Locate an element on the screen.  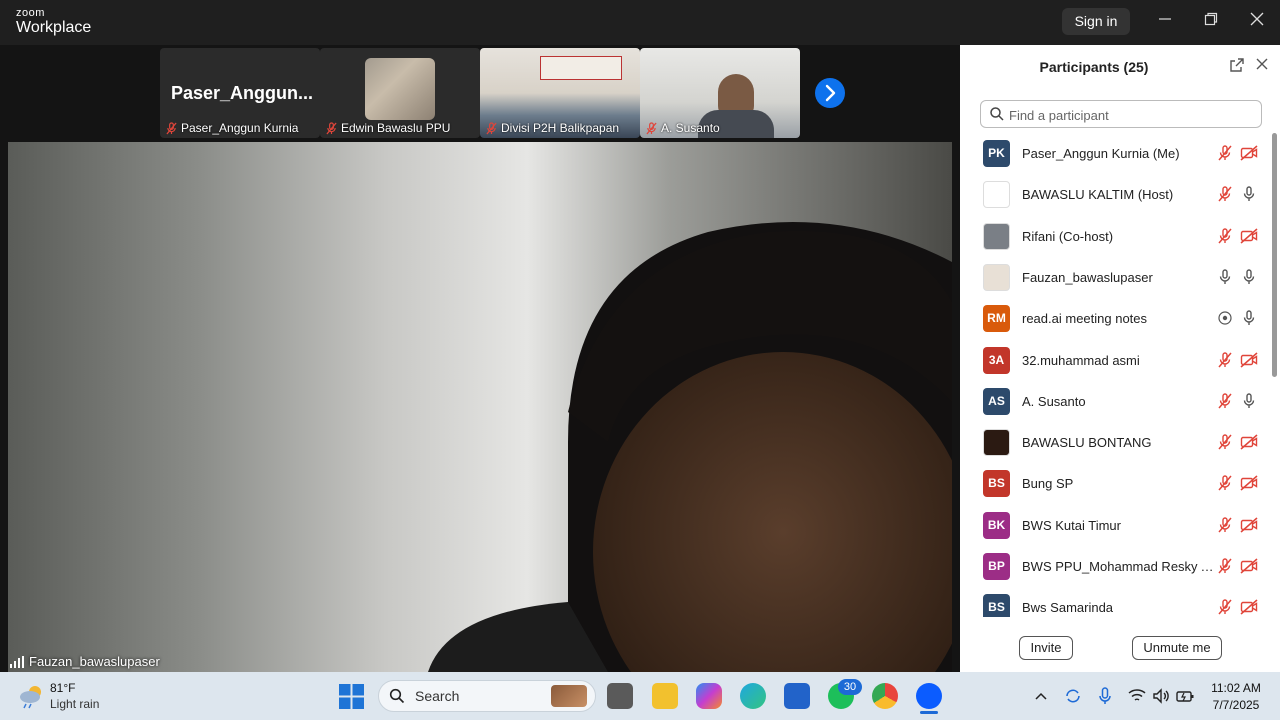
weather-rain-icon is located at coordinates (32, 696).